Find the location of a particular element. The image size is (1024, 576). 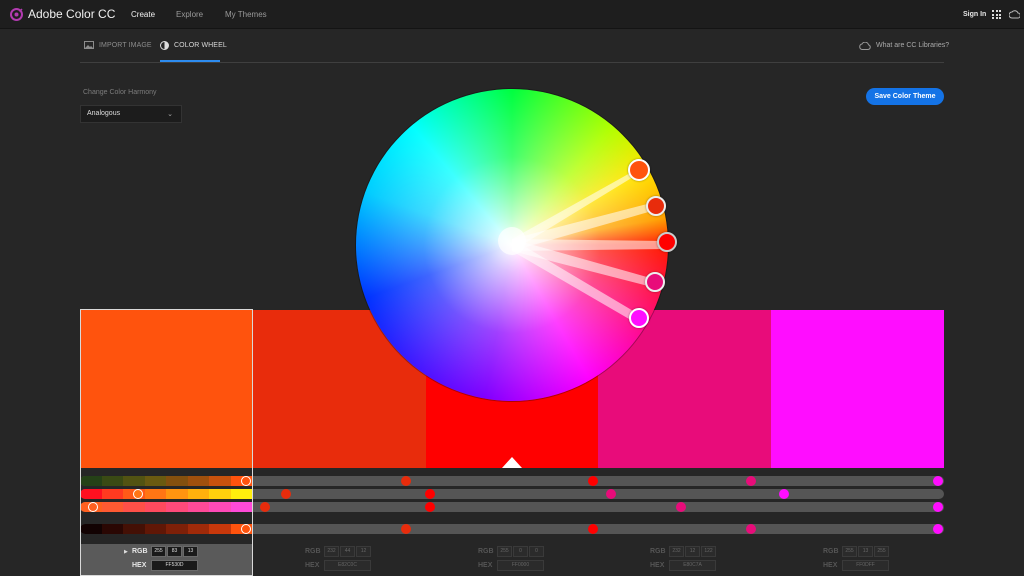

swatch-values-2: RGB 232 44 12 HEX E82C0C is located at coordinates (339, 560).